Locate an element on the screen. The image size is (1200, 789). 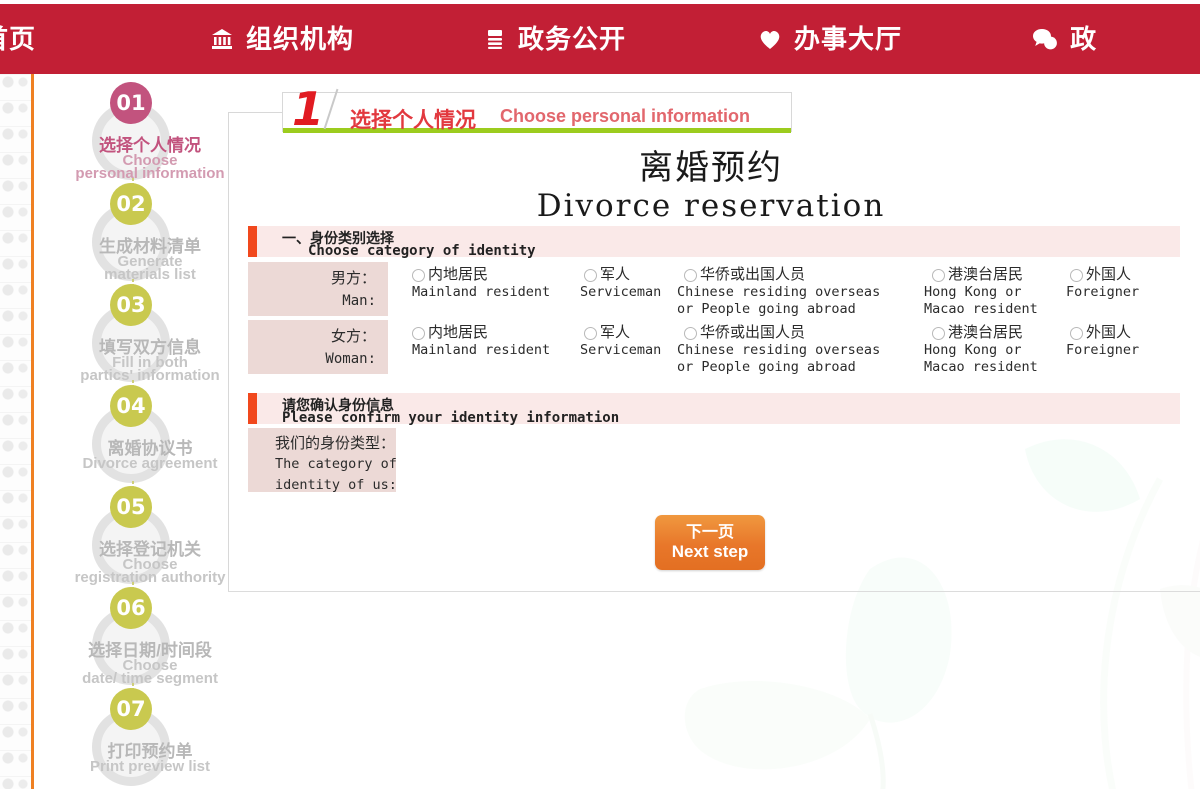
nav-item-consultation: 政 is located at coordinates (1064, 39).